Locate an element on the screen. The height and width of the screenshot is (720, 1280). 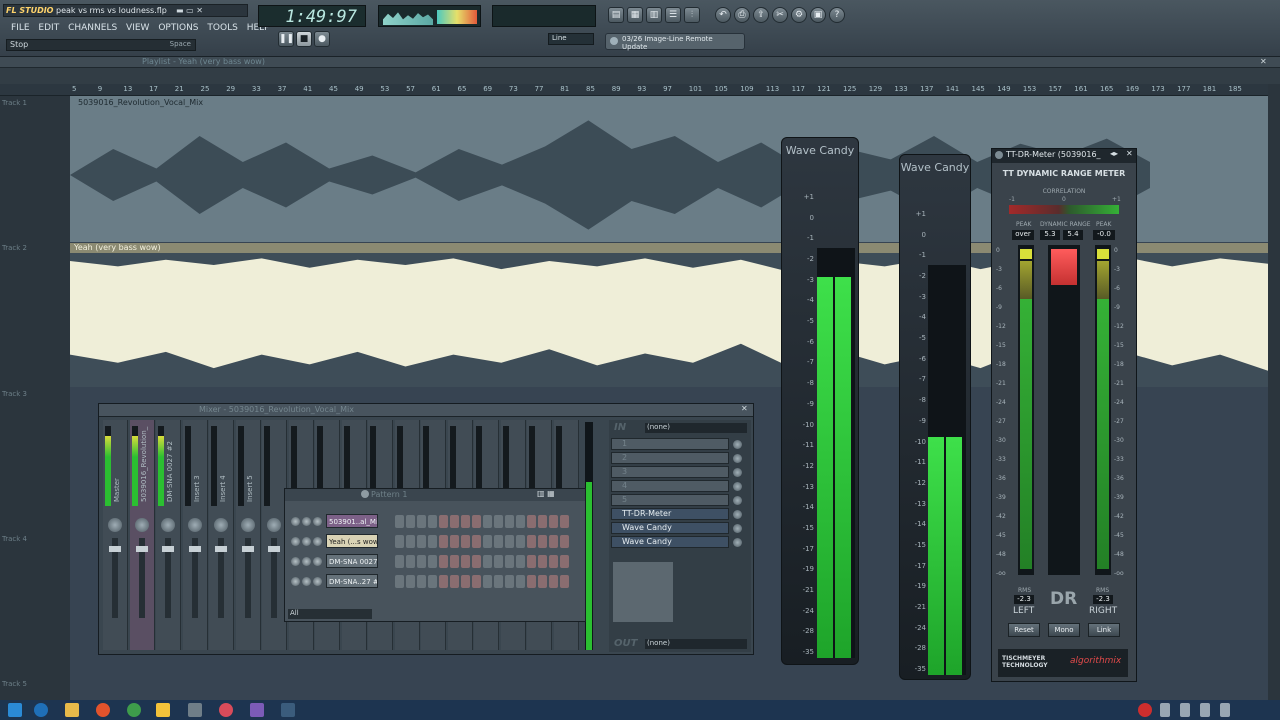
tt-link-button: Link is located at coordinates (1104, 630).